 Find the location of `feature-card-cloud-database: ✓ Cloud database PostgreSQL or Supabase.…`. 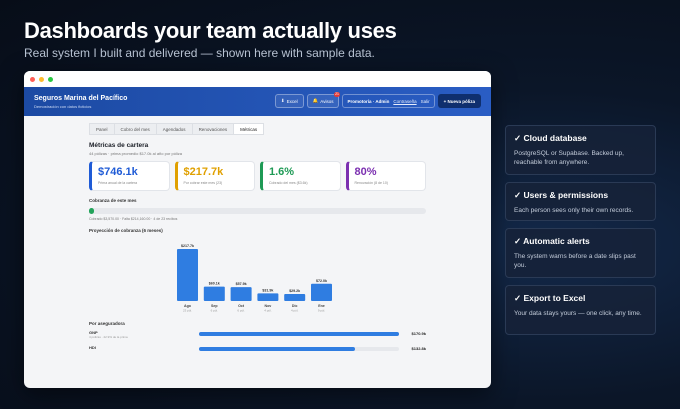

feature-card-cloud-database: ✓ Cloud database PostgreSQL or Supabase.… is located at coordinates (580, 150).